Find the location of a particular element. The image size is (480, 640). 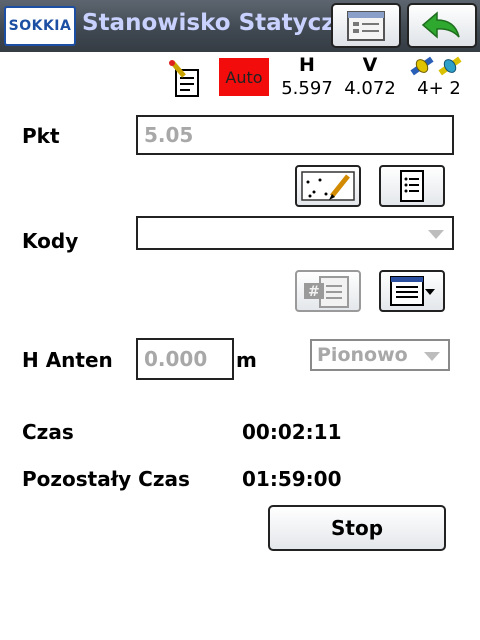

kody-label: Kody is located at coordinates (50, 241).